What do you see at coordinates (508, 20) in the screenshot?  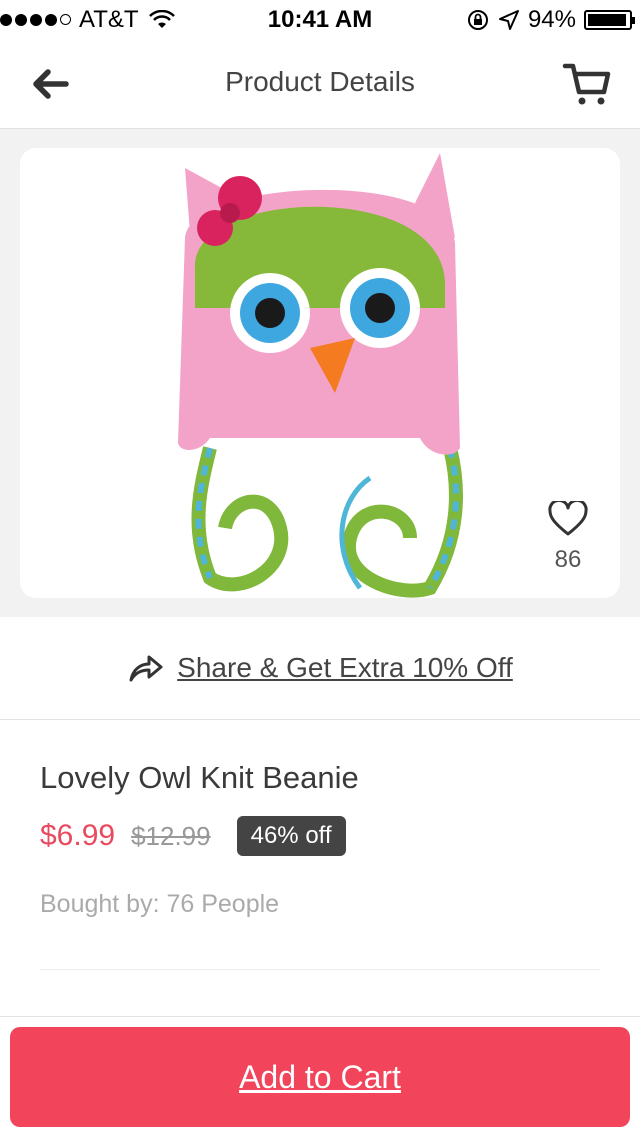 I see `location-arrow-icon` at bounding box center [508, 20].